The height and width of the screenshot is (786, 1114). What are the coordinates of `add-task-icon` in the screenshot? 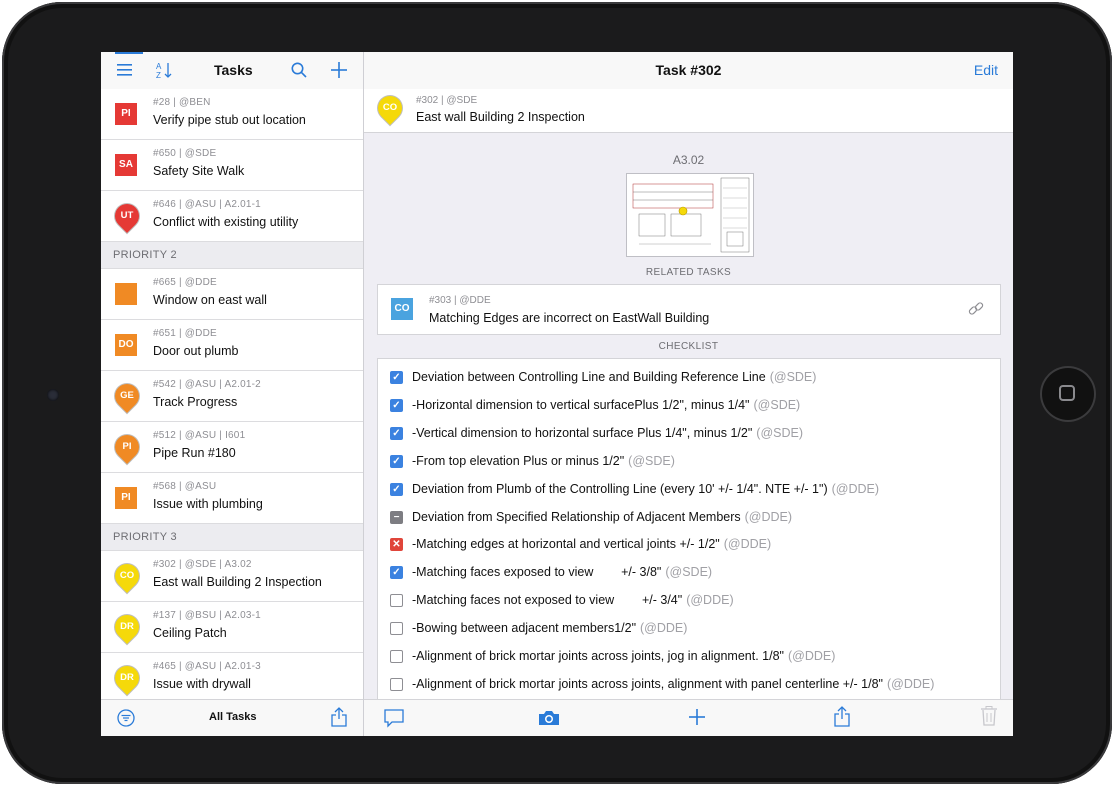 It's located at (339, 71).